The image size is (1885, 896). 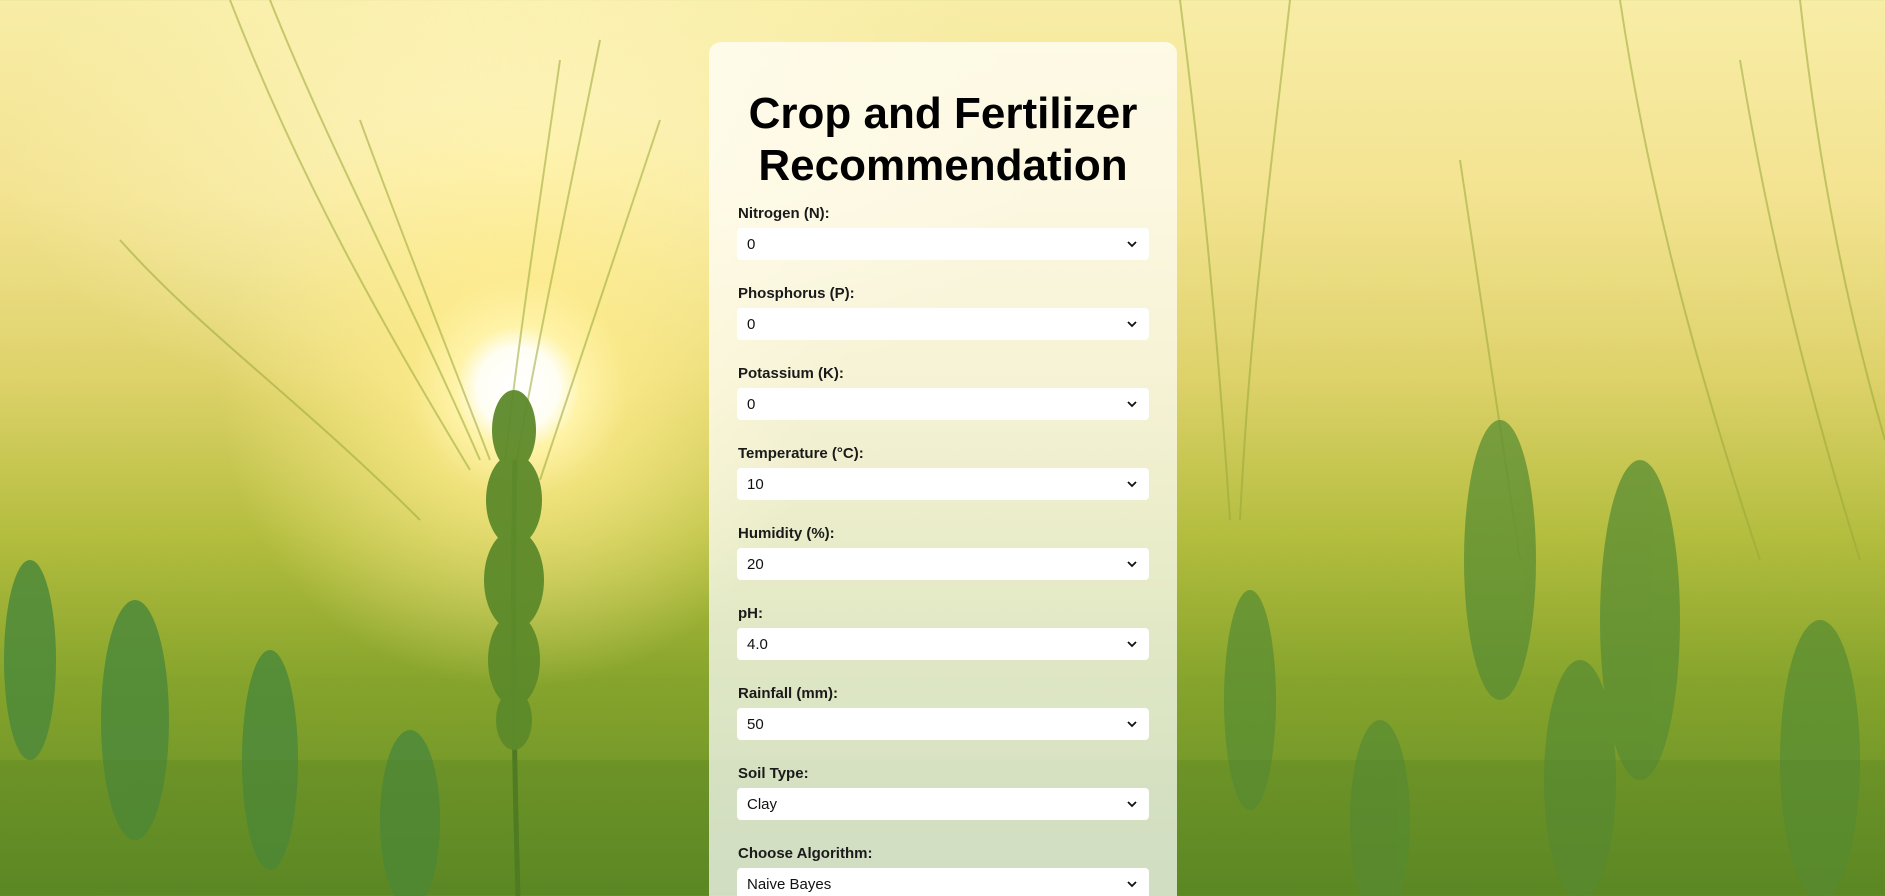 I want to click on humidity-label: Humidity (%):, so click(x=786, y=533).